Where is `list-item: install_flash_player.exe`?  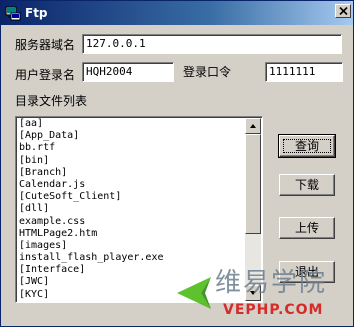 list-item: install_flash_player.exe is located at coordinates (133, 258).